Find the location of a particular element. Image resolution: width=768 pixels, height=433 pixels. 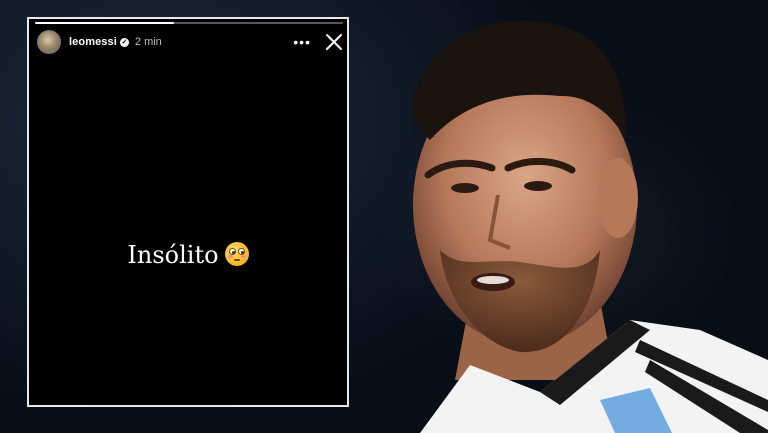

story-header: leomessi ✓ 2 min ••• is located at coordinates (190, 42).